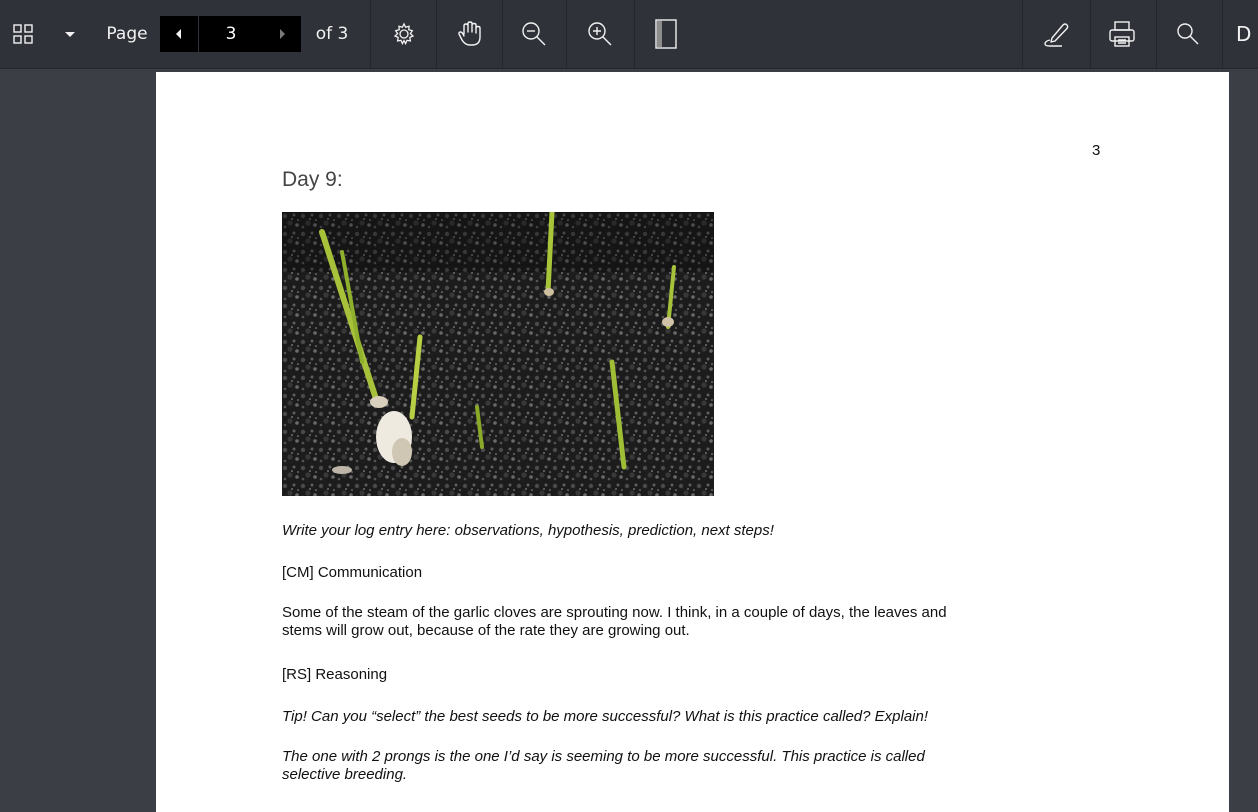  I want to click on next-page-icon, so click(282, 34).